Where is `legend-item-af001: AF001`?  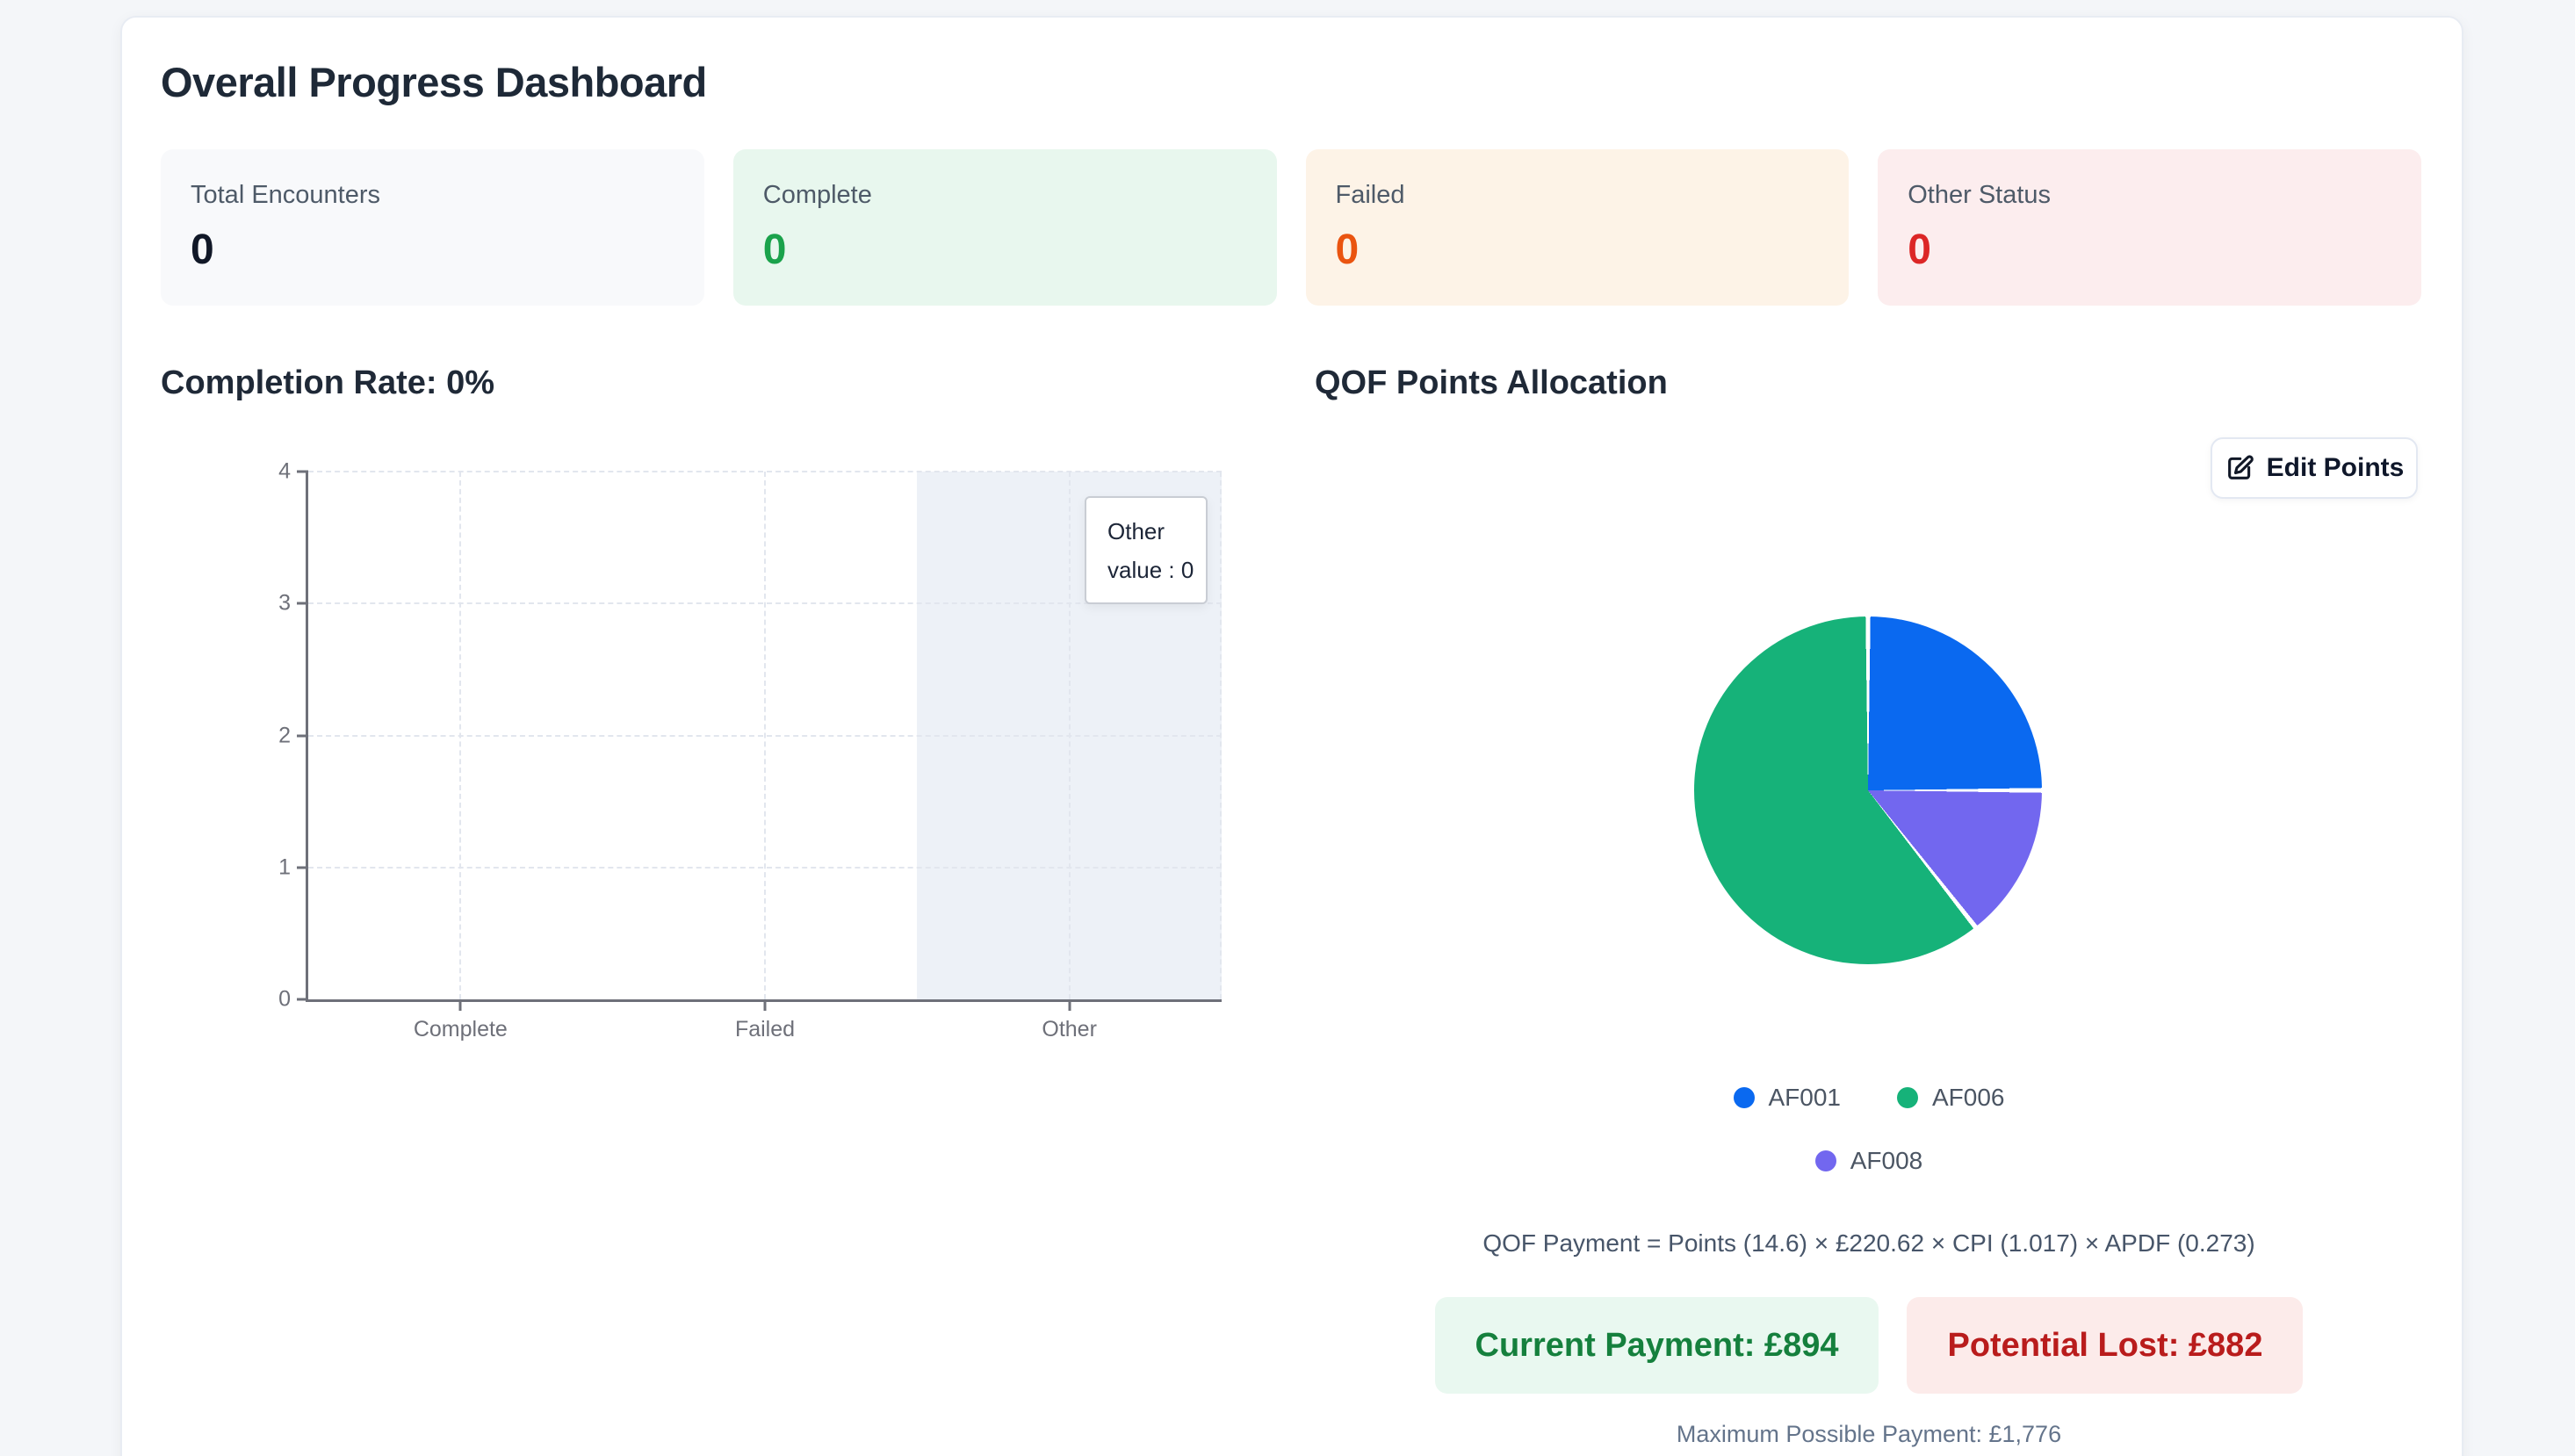
legend-item-af001: AF001 is located at coordinates (1787, 1098).